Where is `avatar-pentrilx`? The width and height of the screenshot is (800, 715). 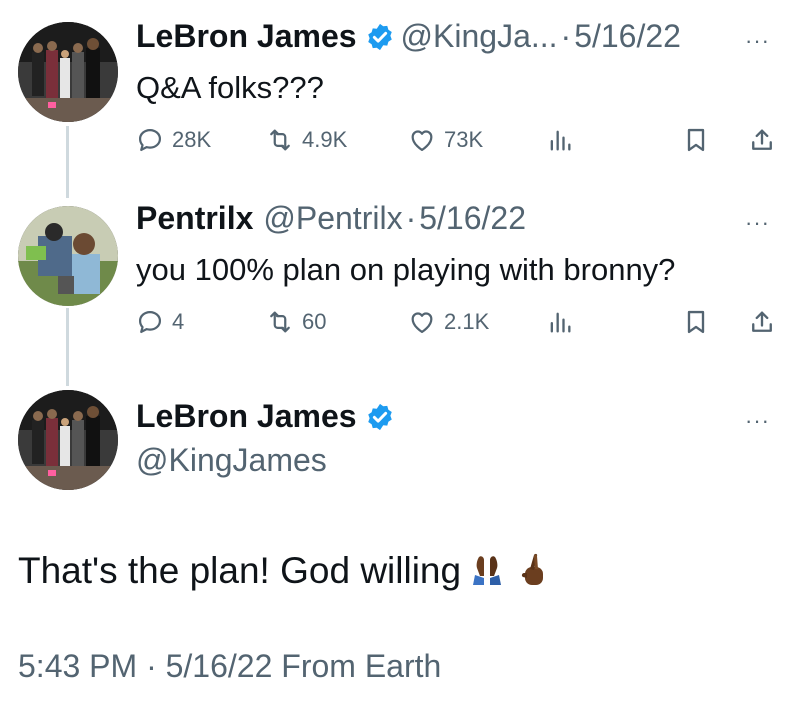 avatar-pentrilx is located at coordinates (68, 256).